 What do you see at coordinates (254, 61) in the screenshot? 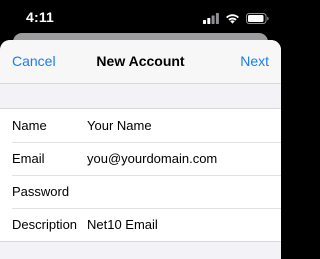
I see `next-button: Next` at bounding box center [254, 61].